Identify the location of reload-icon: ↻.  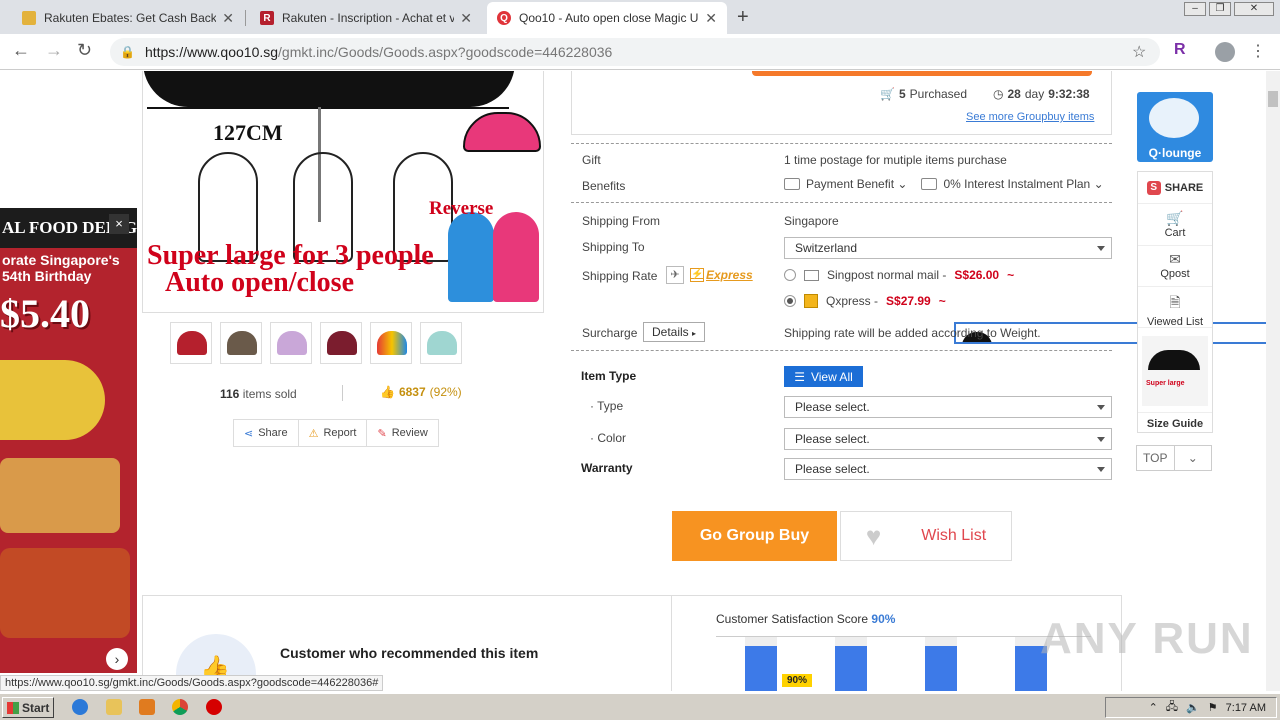
(84, 50).